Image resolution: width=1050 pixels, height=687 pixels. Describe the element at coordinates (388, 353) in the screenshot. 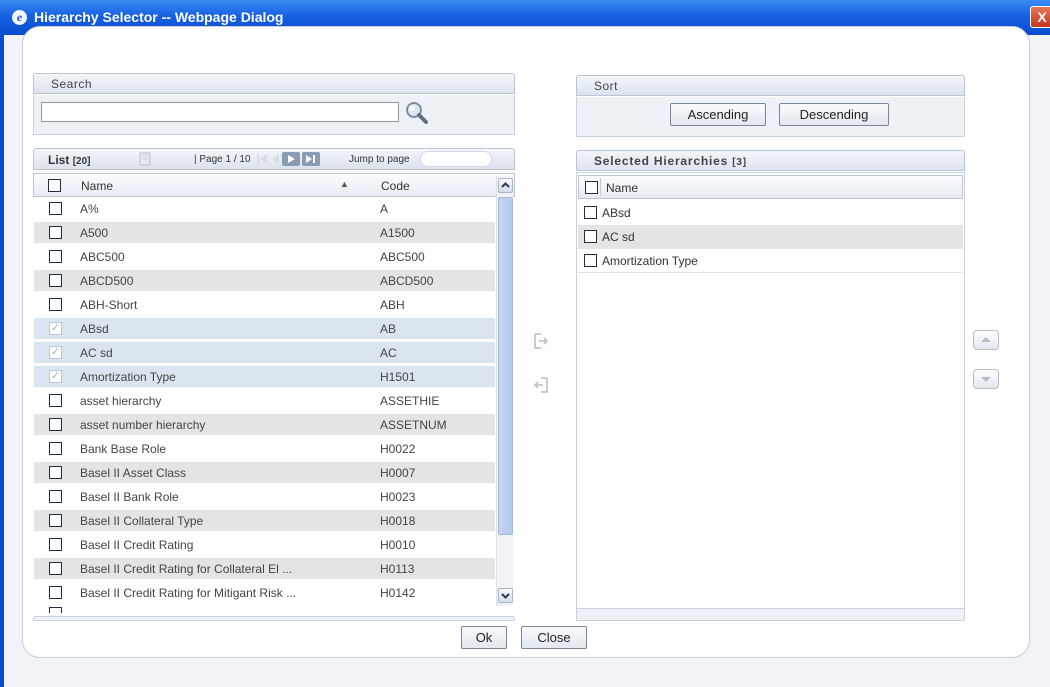

I see `row-code: AC` at that location.